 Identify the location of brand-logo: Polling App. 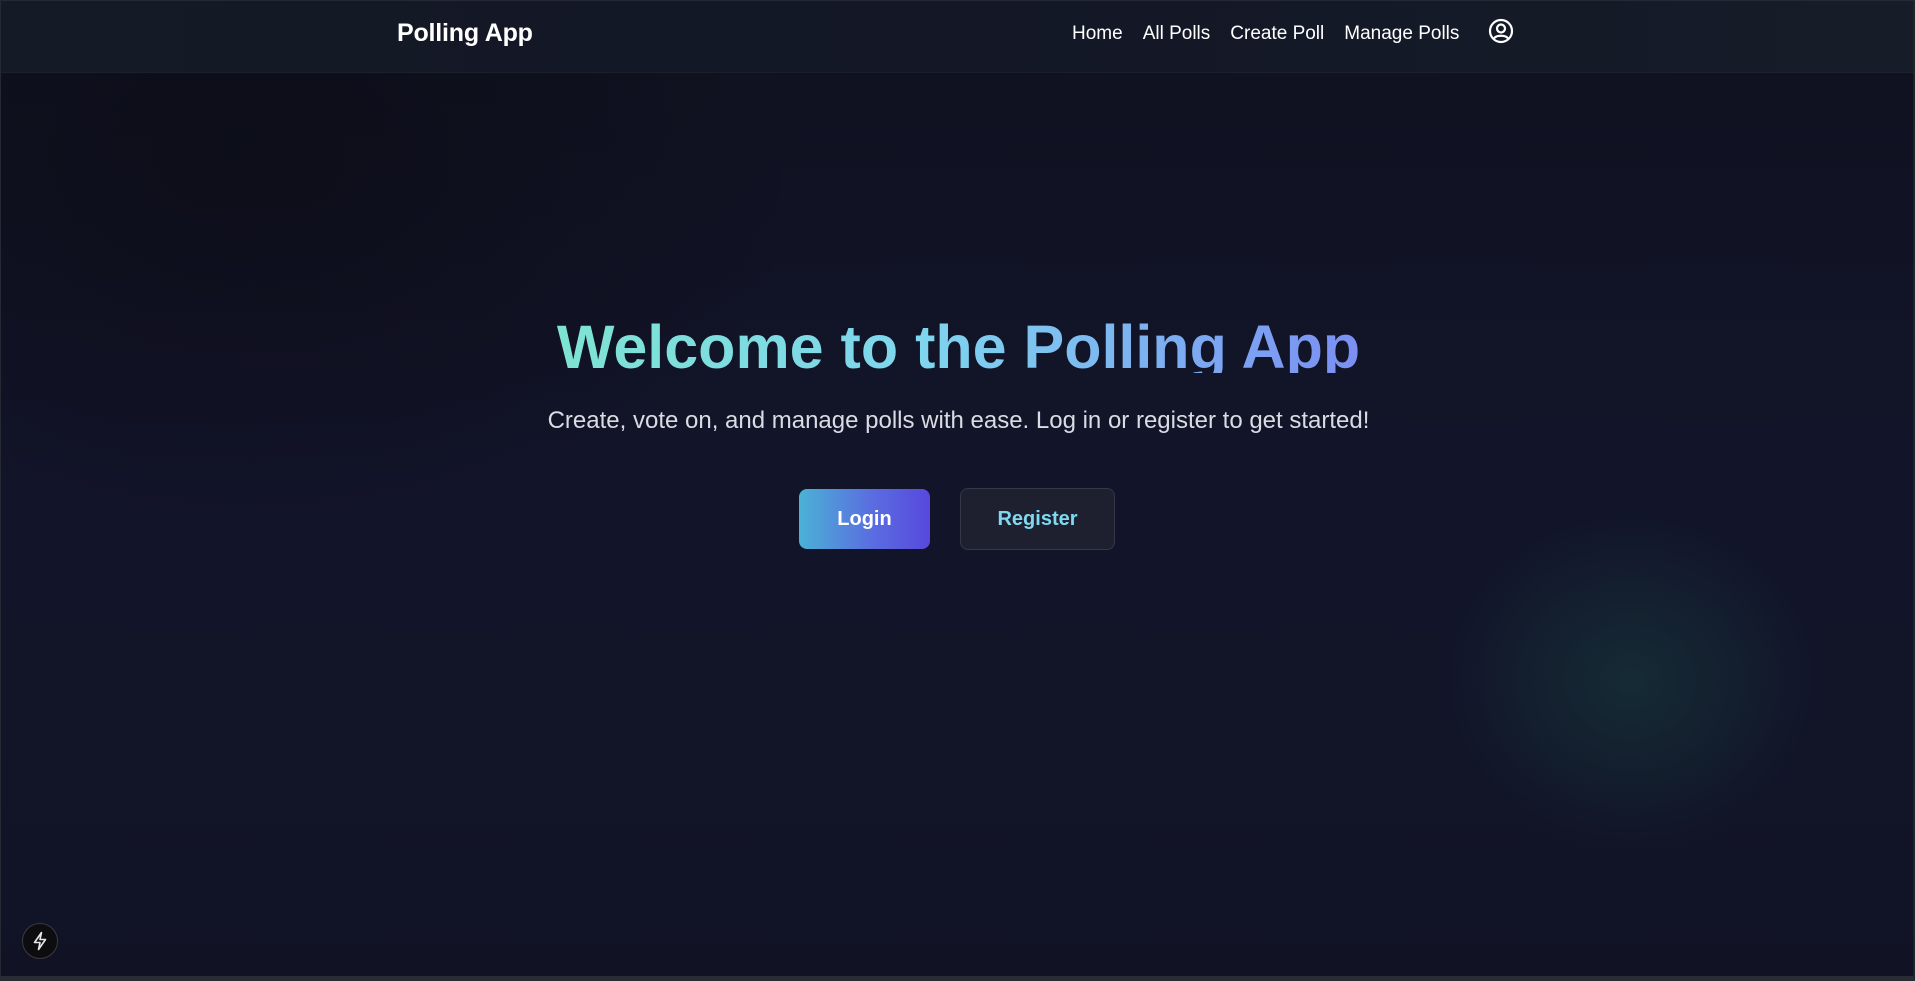
(465, 33).